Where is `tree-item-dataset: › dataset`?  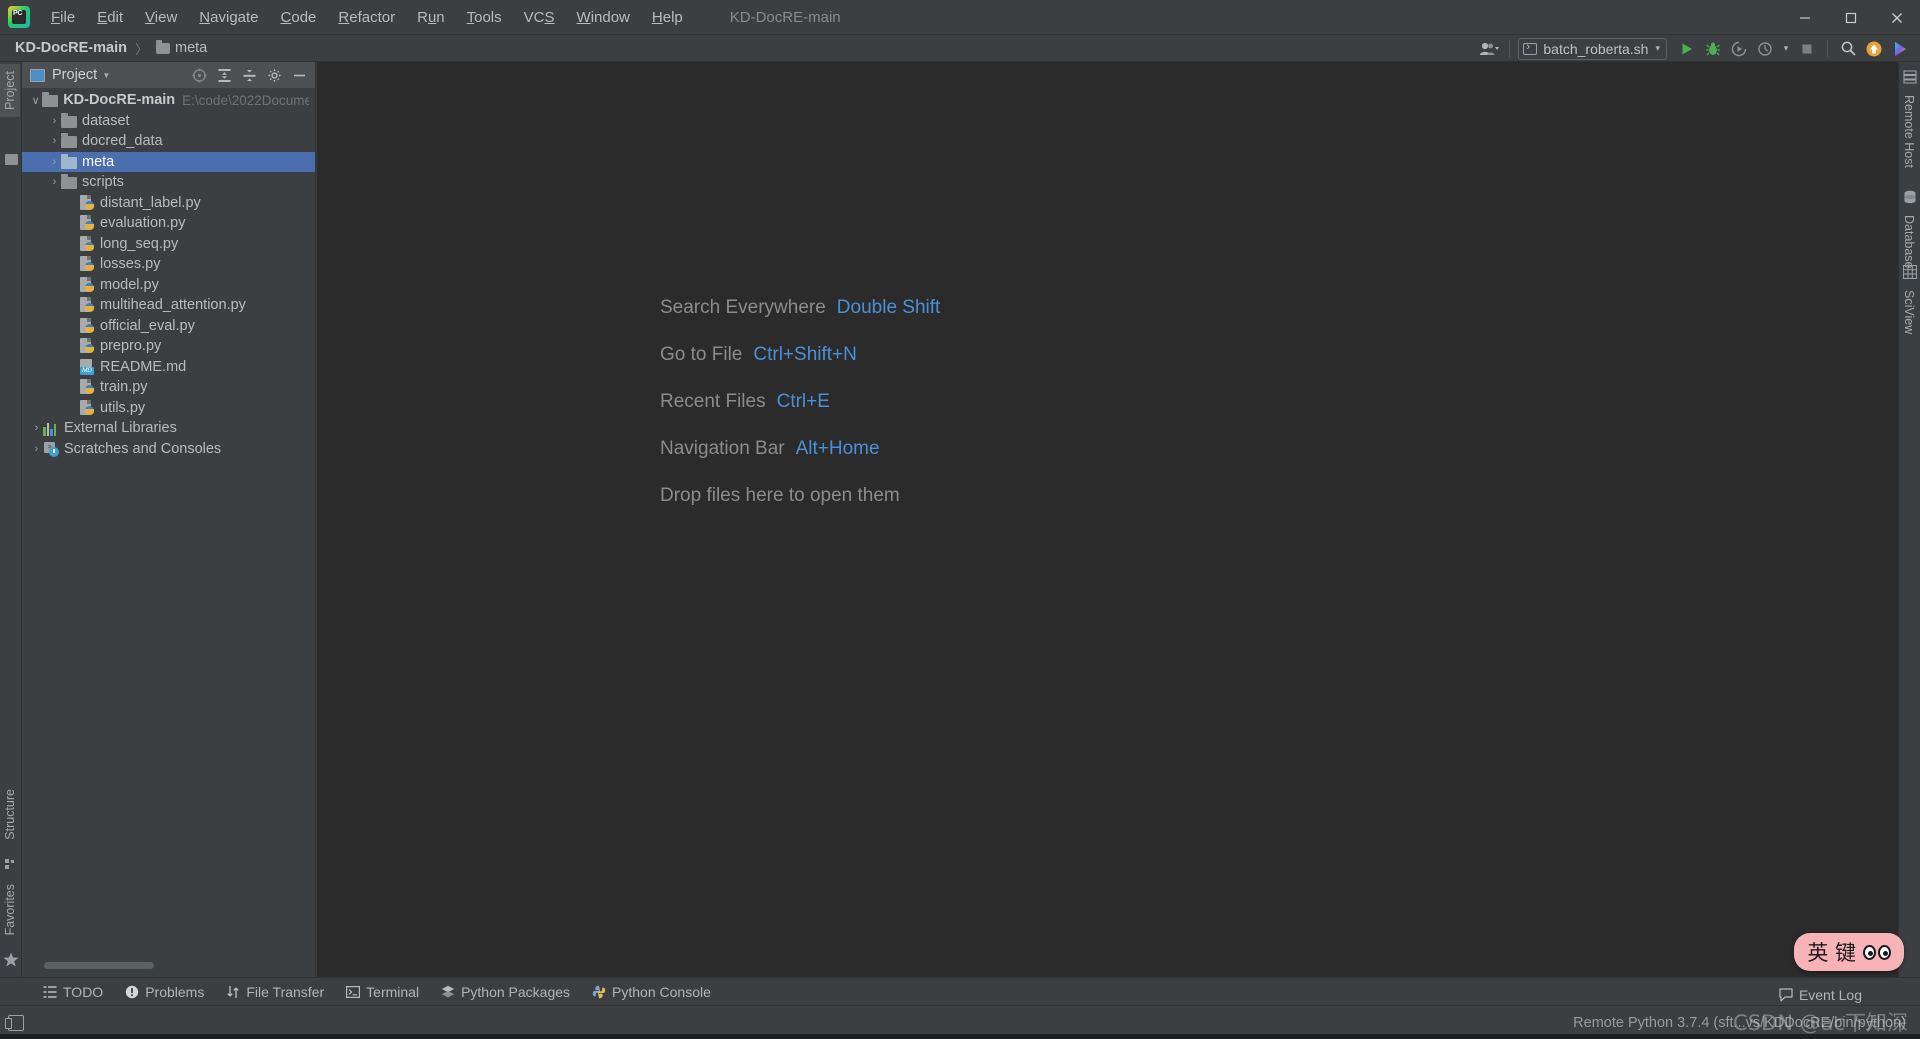
tree-item-dataset: › dataset is located at coordinates (168, 121).